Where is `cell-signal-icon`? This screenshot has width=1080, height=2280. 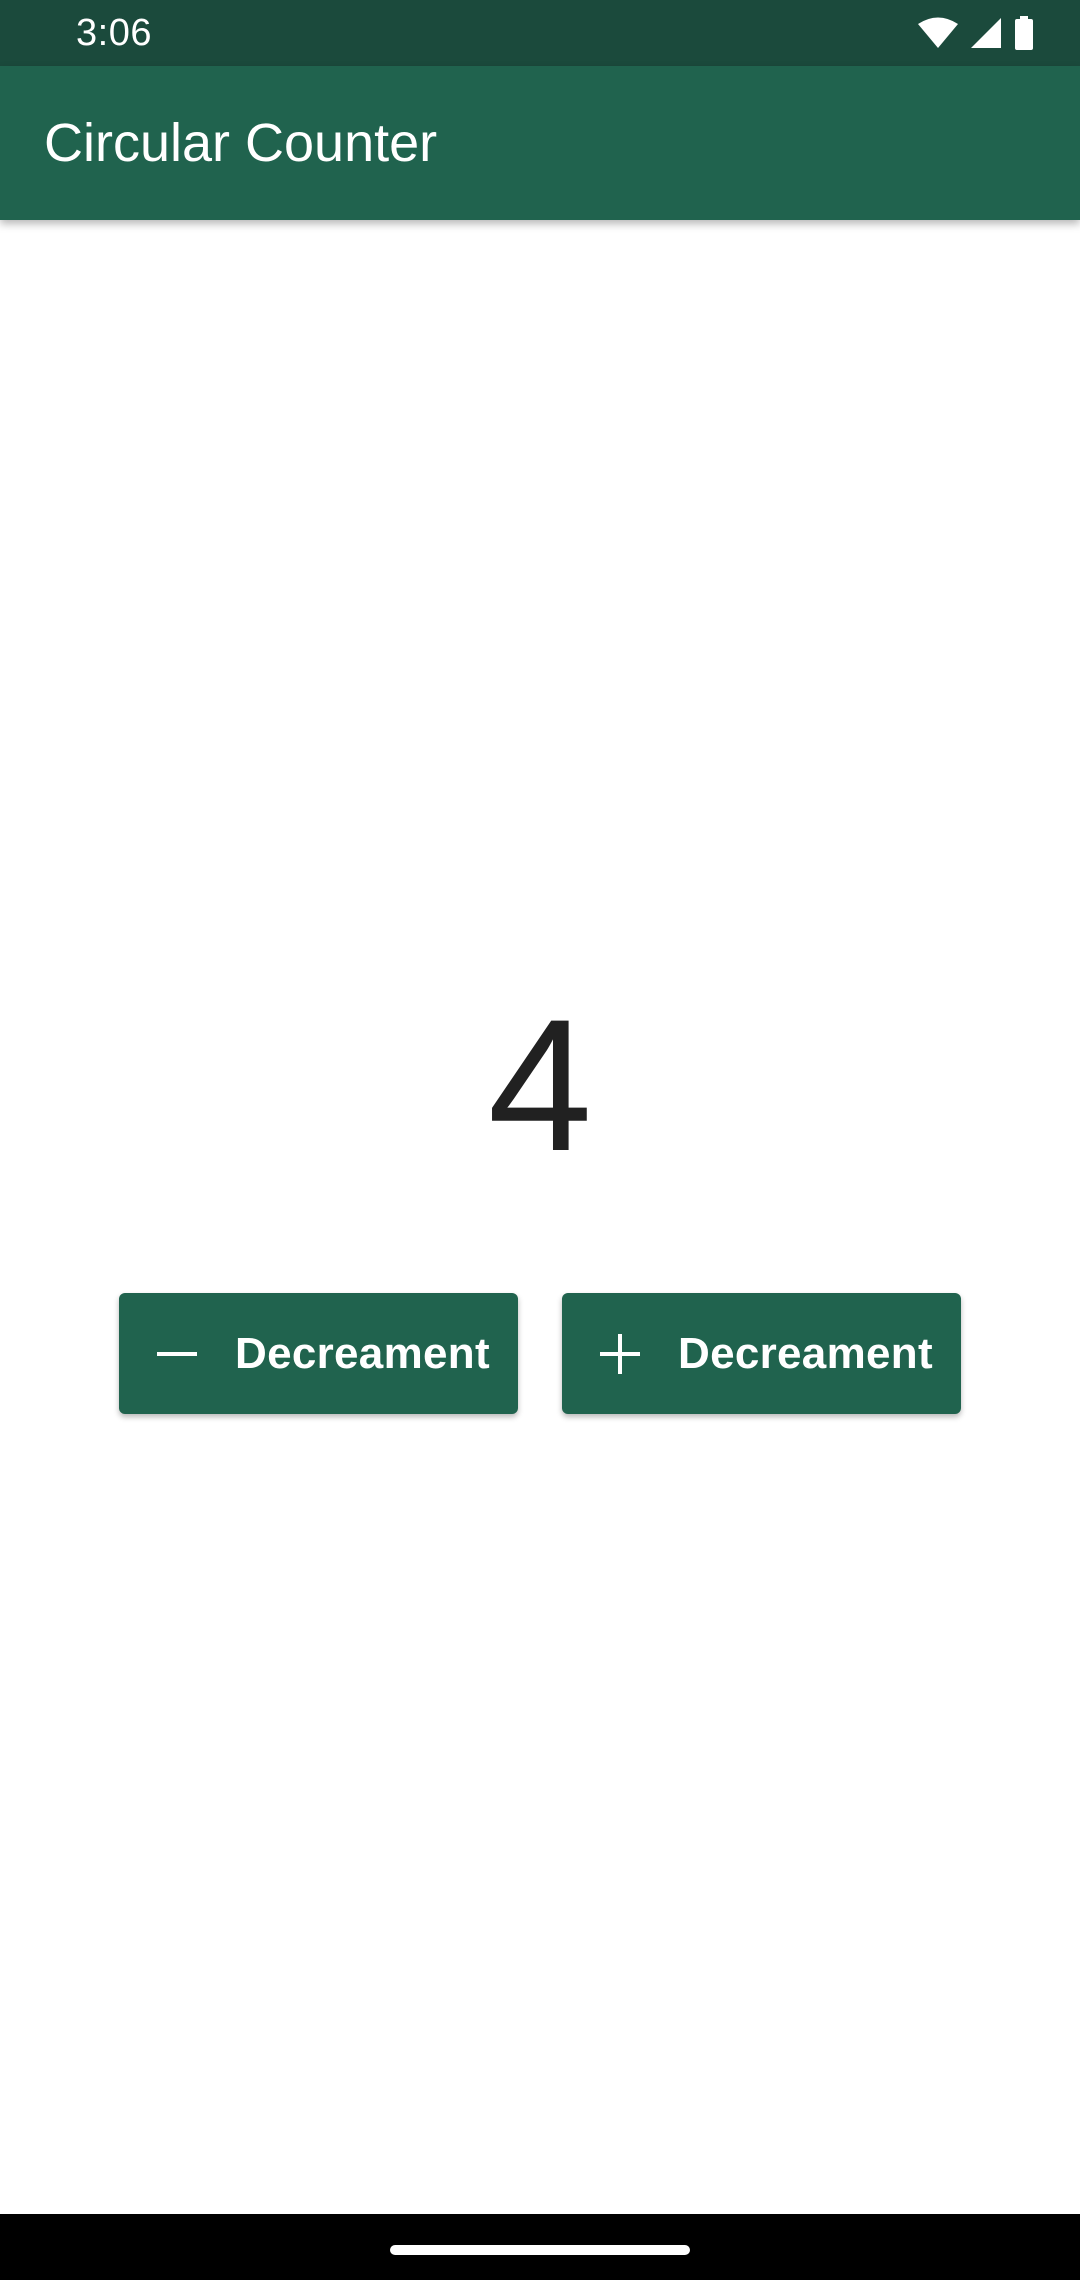
cell-signal-icon is located at coordinates (986, 33).